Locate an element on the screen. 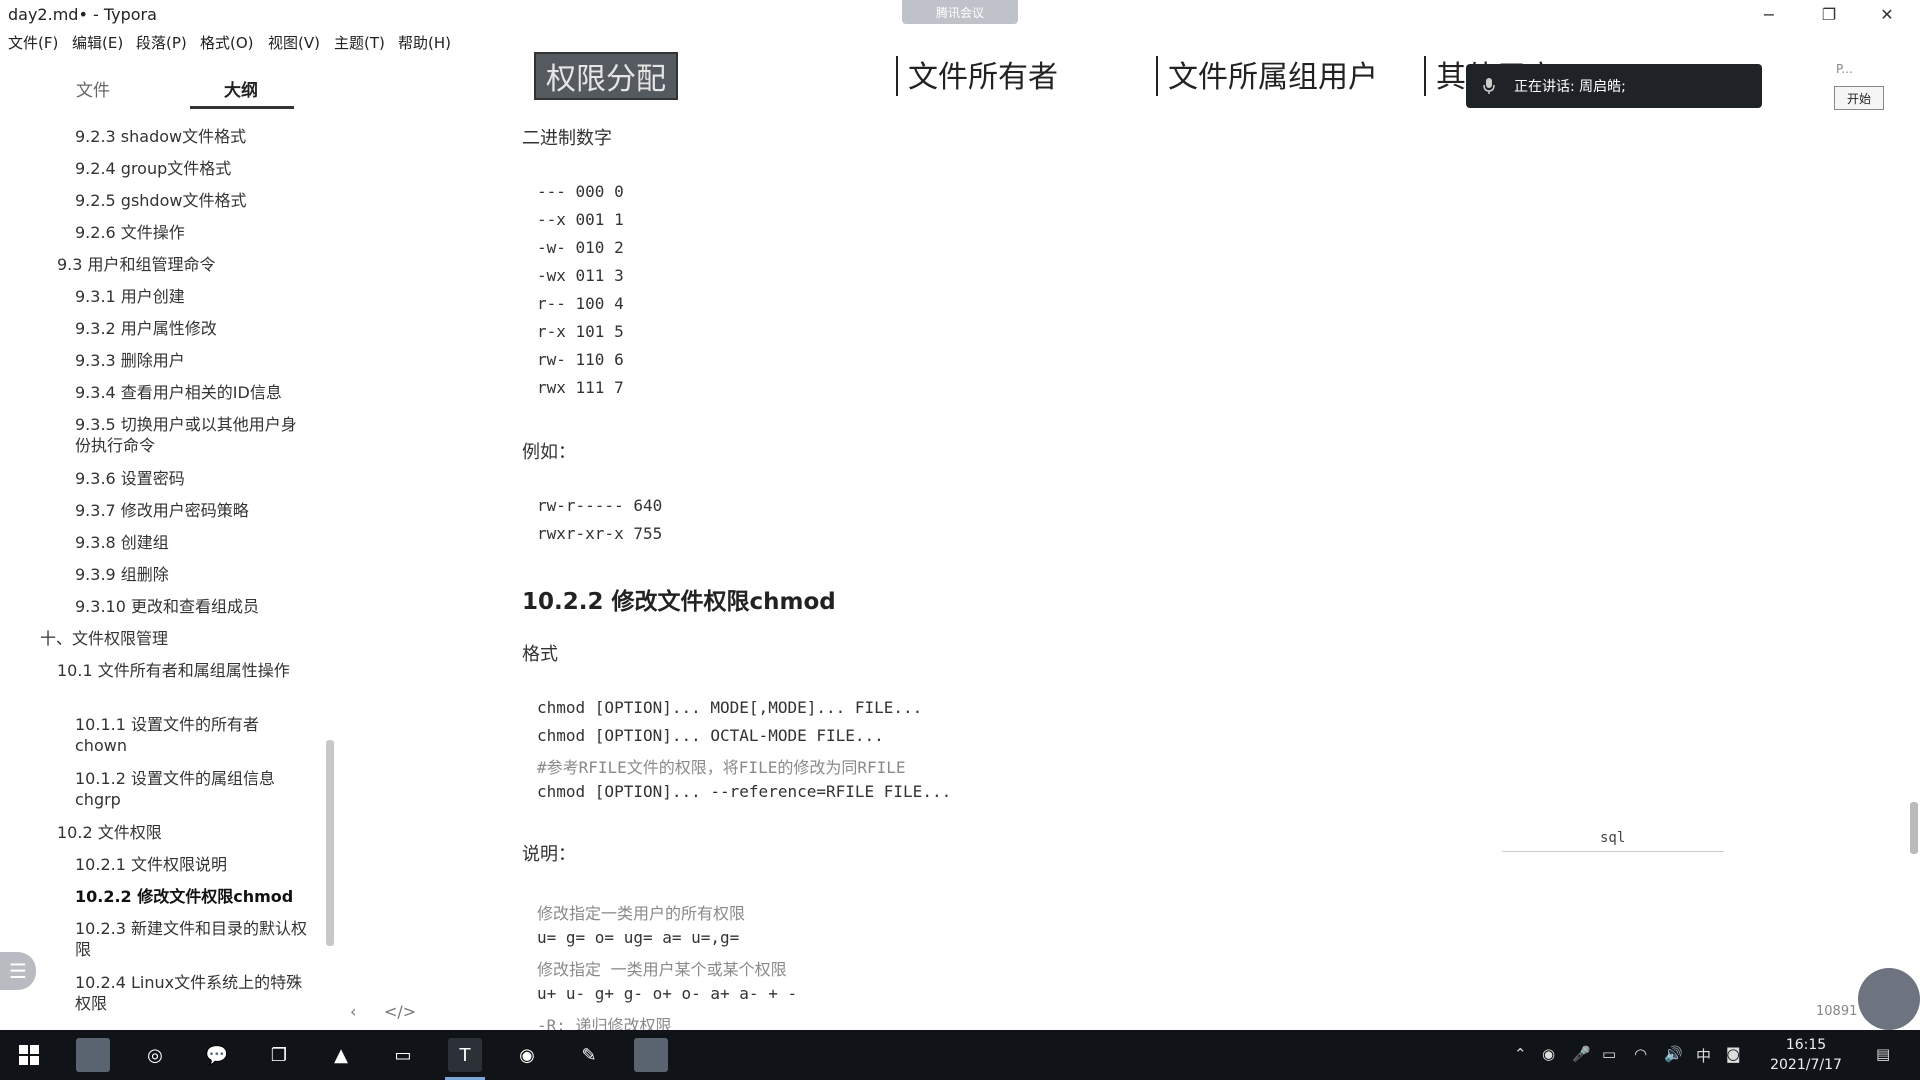 This screenshot has height=1080, width=1920. outline-item-active: 10.2.2 修改文件权限chmod is located at coordinates (184, 896).